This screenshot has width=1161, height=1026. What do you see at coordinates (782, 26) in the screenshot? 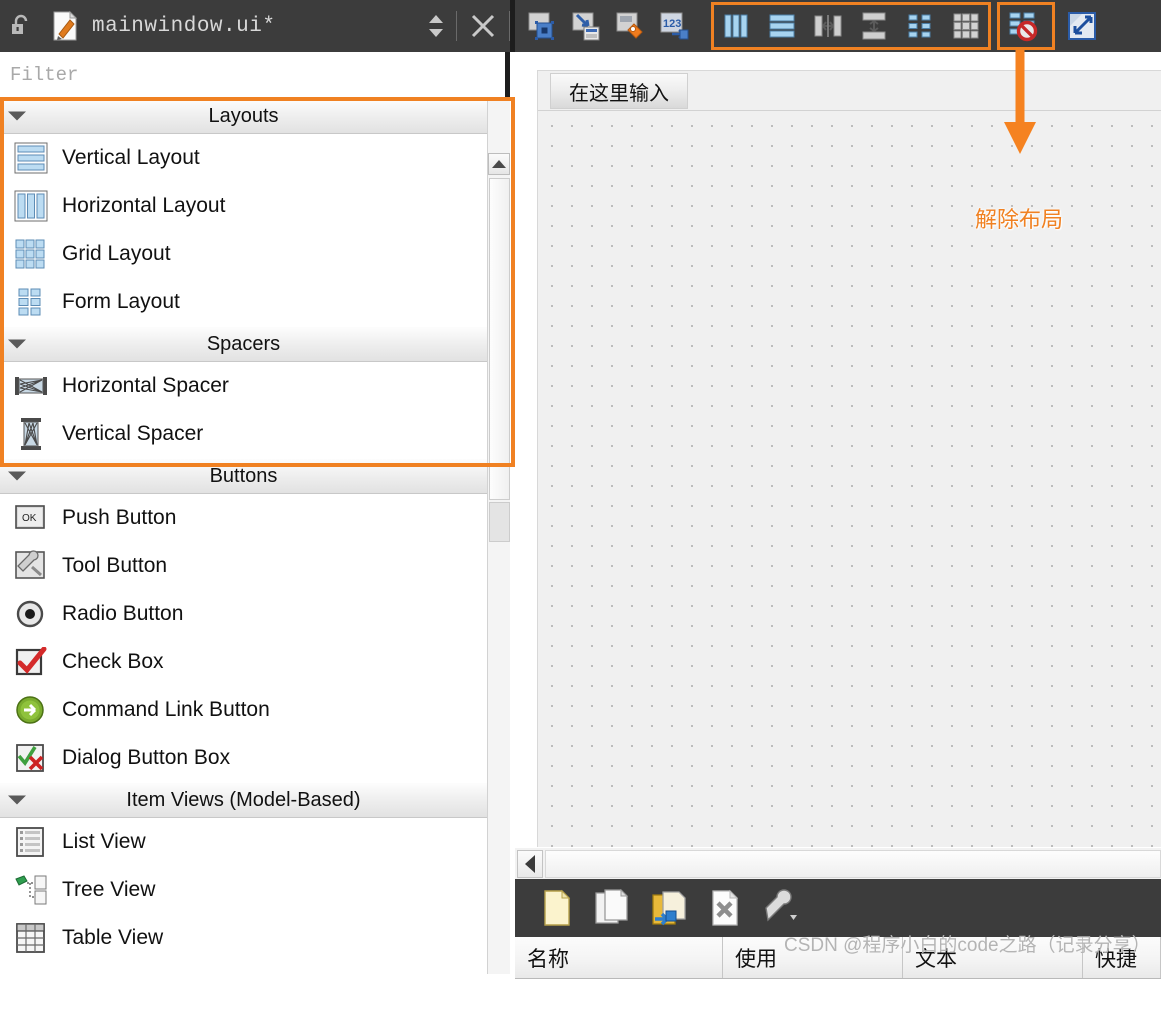
I see `layout-vertically-button` at bounding box center [782, 26].